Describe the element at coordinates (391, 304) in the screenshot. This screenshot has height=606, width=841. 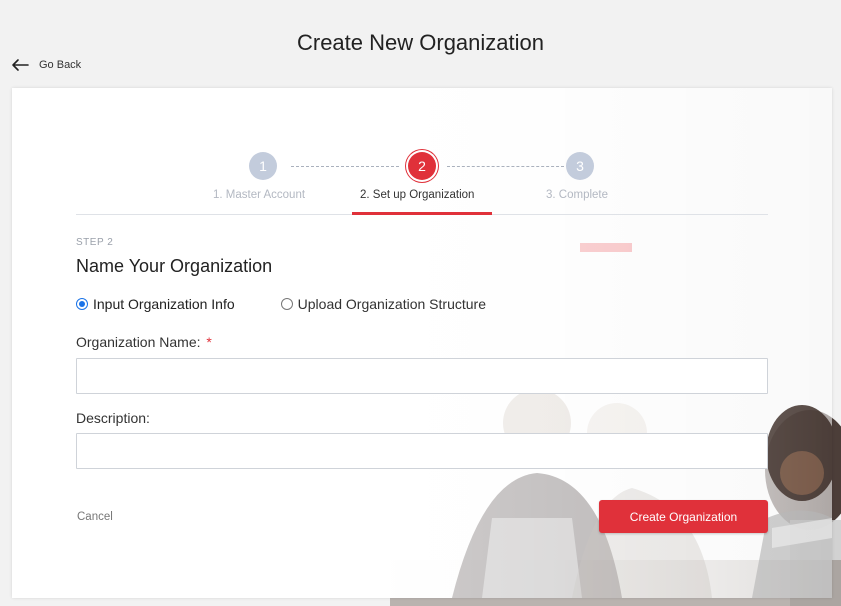
I see `radio-label: Upload Organization Structure` at that location.